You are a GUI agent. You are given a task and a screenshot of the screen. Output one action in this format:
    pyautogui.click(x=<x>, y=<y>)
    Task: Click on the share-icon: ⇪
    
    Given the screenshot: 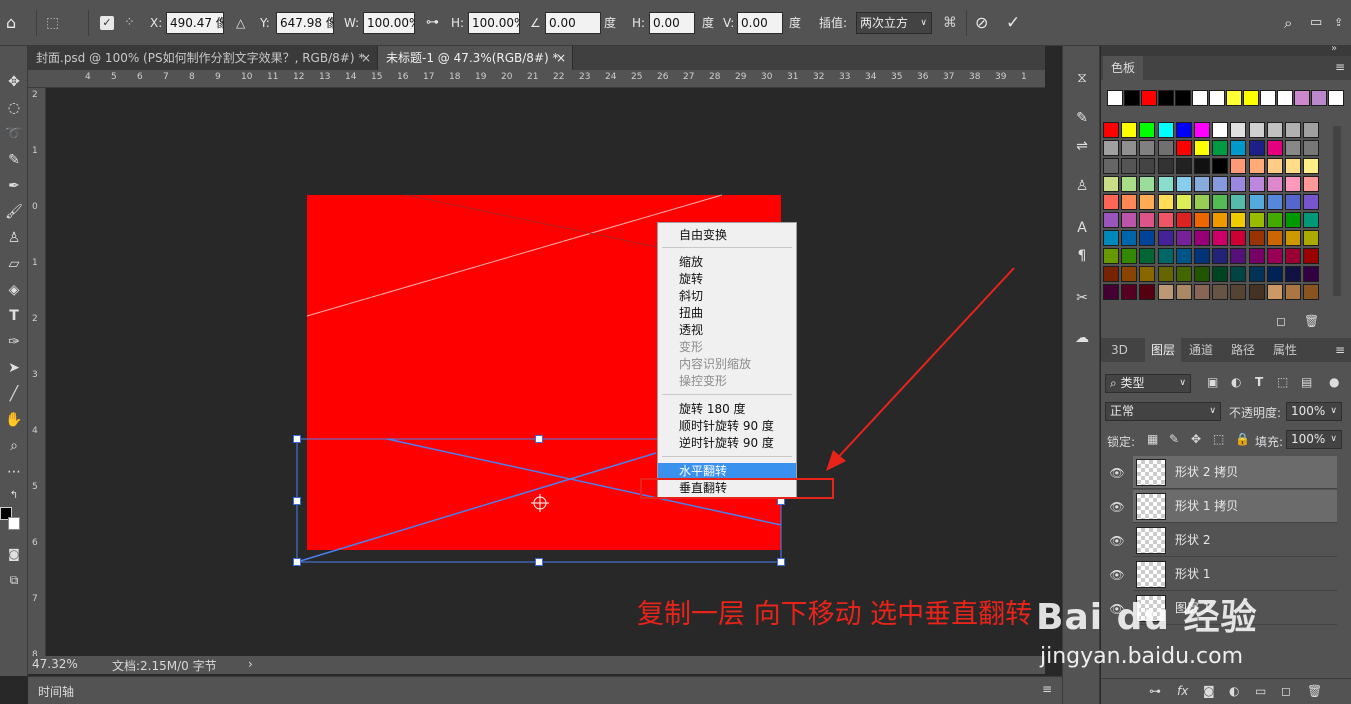 What is the action you would take?
    pyautogui.click(x=1338, y=23)
    